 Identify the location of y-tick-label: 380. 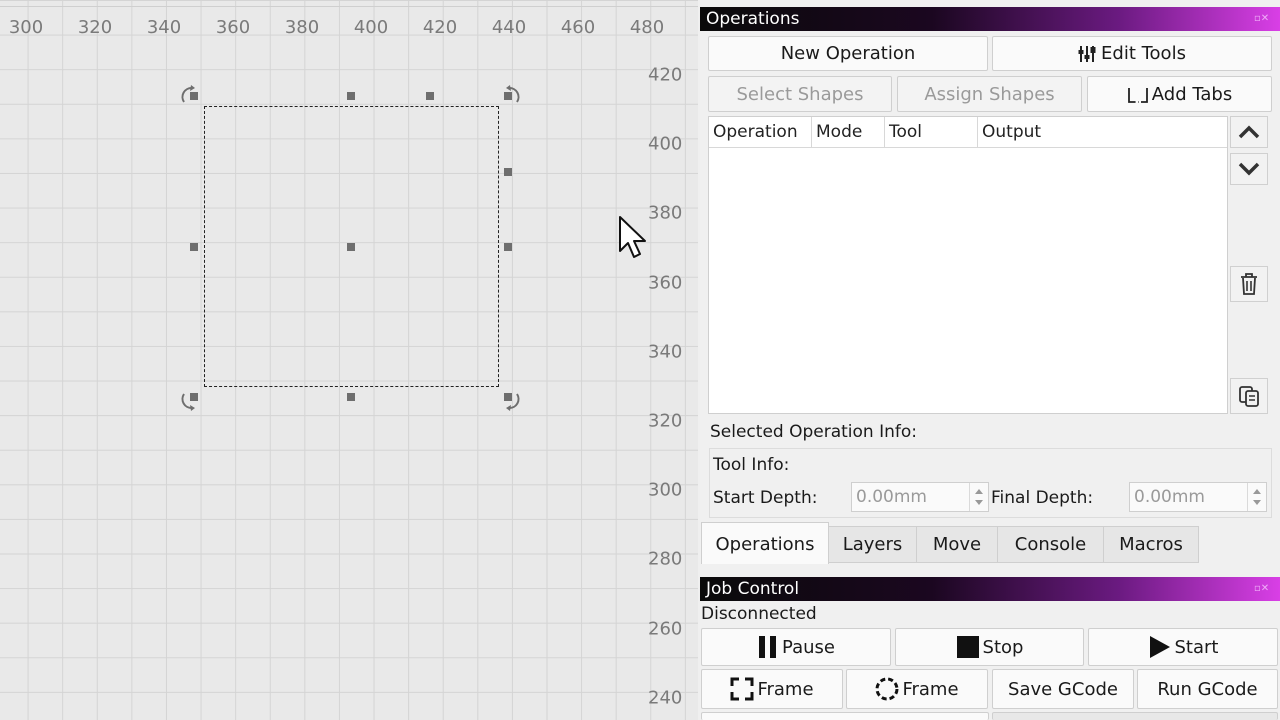
(665, 213).